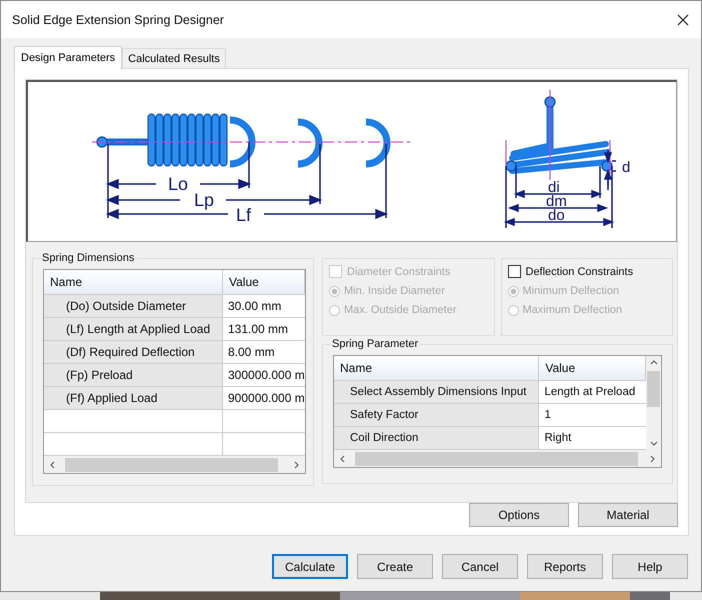 The image size is (702, 600). Describe the element at coordinates (654, 443) in the screenshot. I see `scroll-down-icon` at that location.